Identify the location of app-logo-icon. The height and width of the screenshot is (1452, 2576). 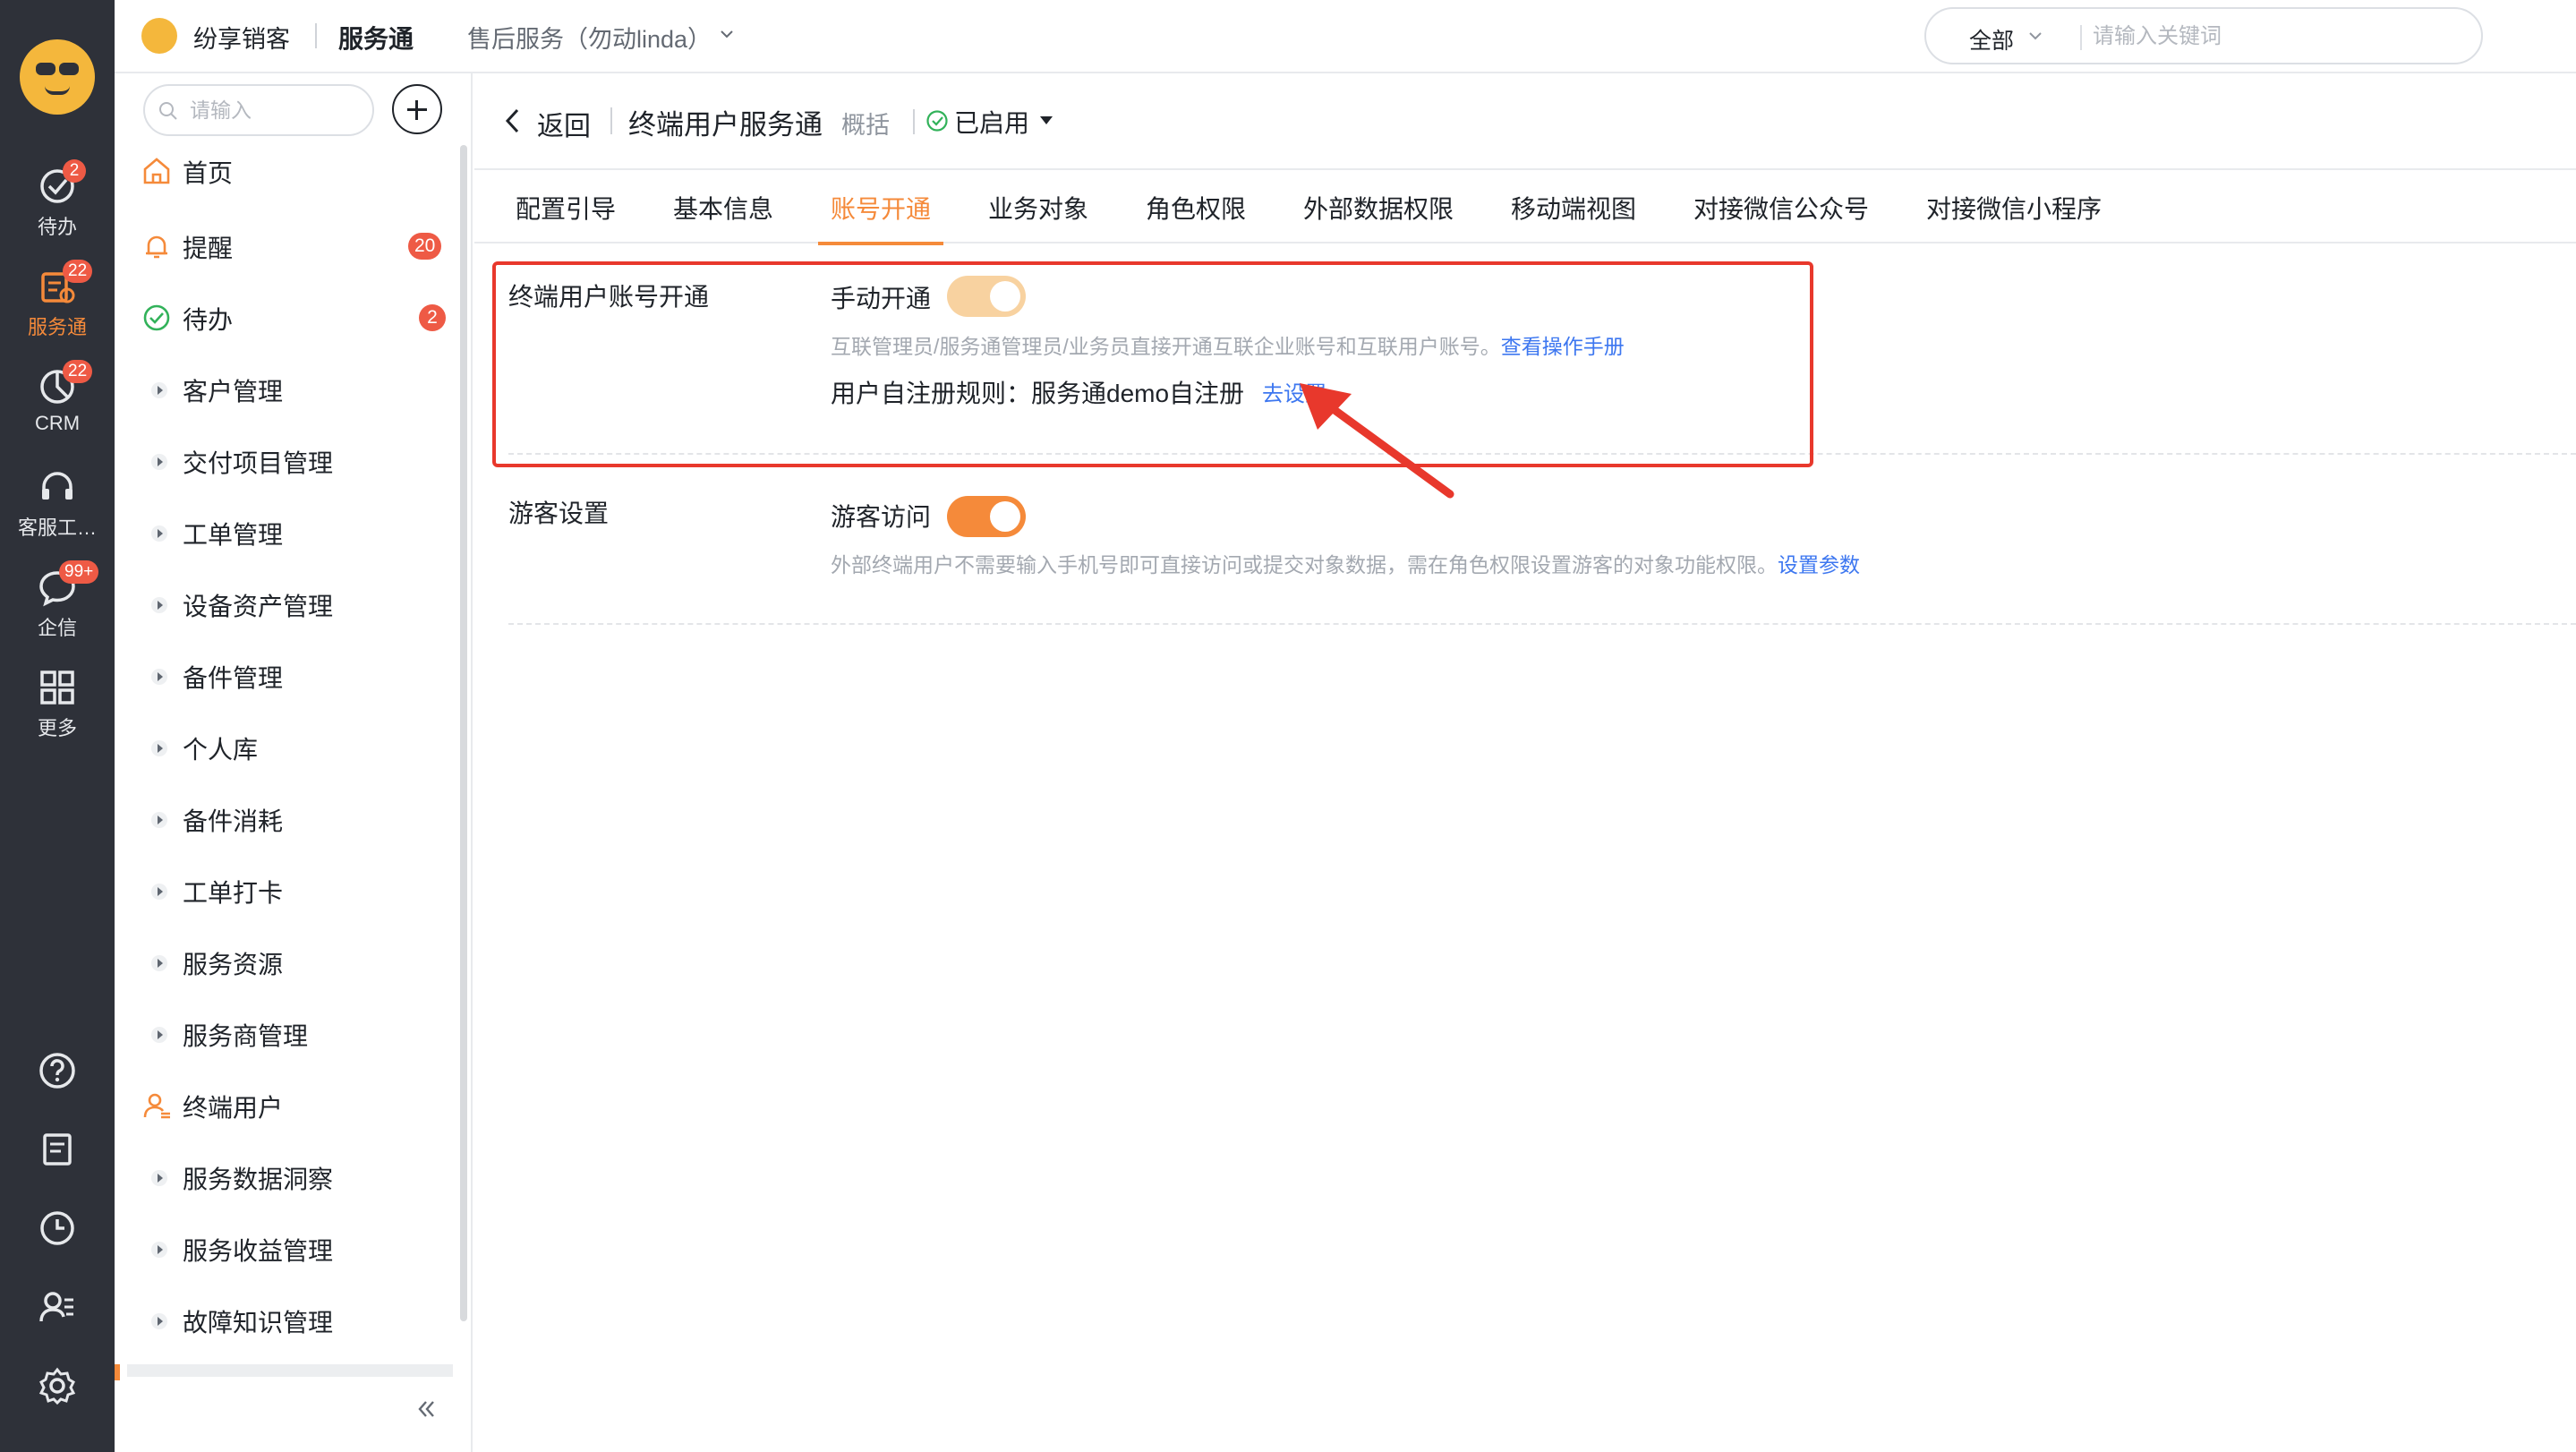
(57, 77).